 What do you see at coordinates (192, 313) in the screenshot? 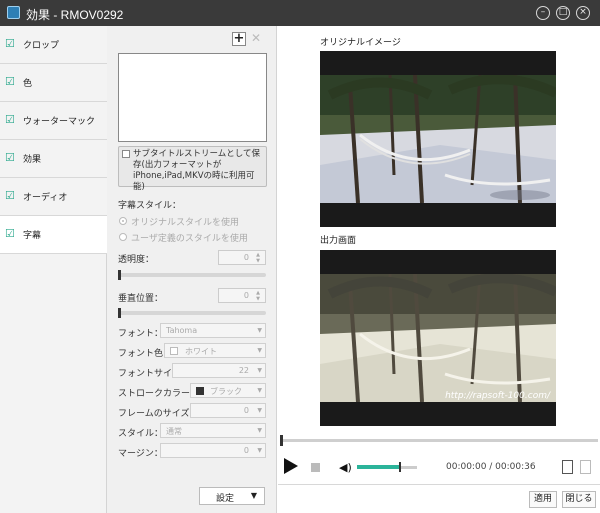
I see `vertical-position-slider` at bounding box center [192, 313].